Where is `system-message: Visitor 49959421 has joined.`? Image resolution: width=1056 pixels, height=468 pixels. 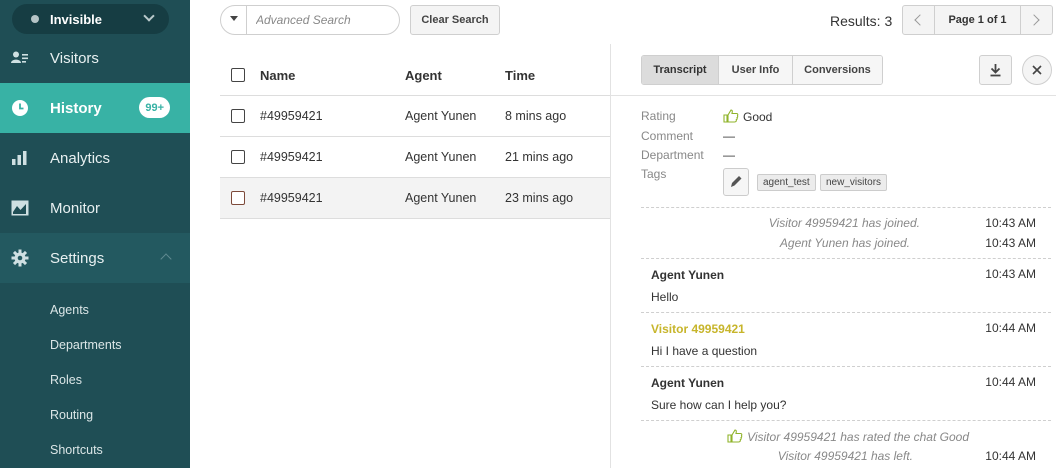
system-message: Visitor 49959421 has joined. is located at coordinates (844, 223).